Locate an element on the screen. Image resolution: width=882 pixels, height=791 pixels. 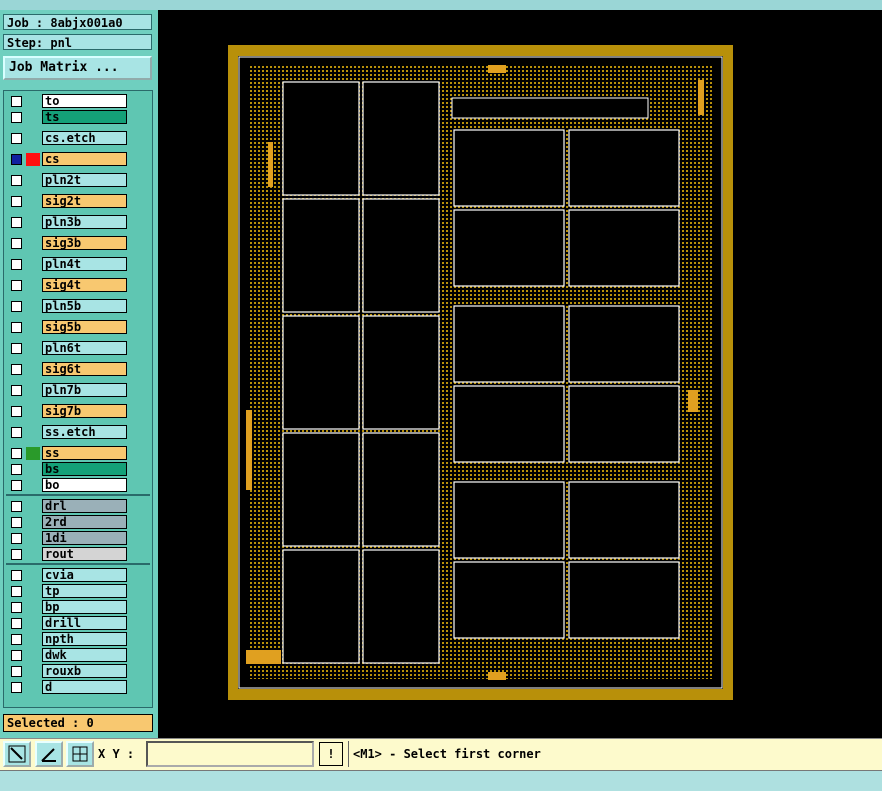
execute-button: ! is located at coordinates (331, 754).